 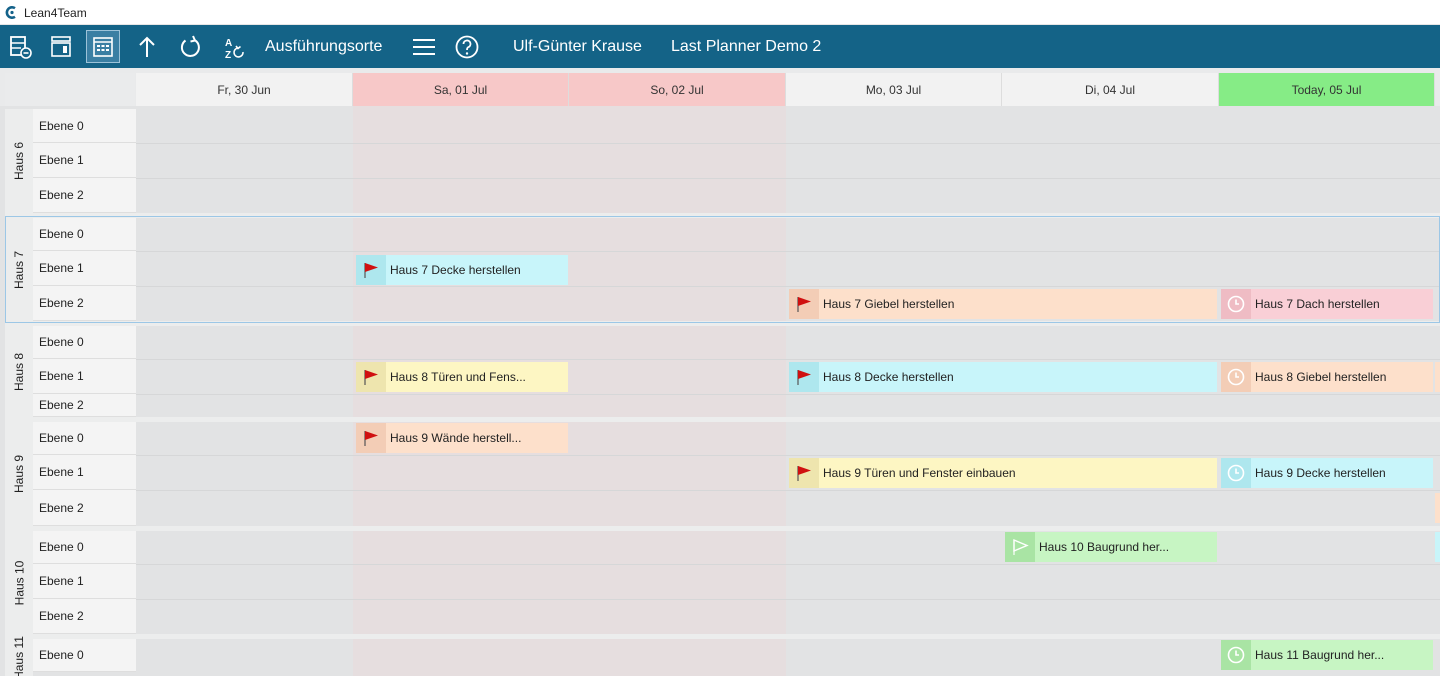 What do you see at coordinates (234, 49) in the screenshot?
I see `sort-az-icon: A Z` at bounding box center [234, 49].